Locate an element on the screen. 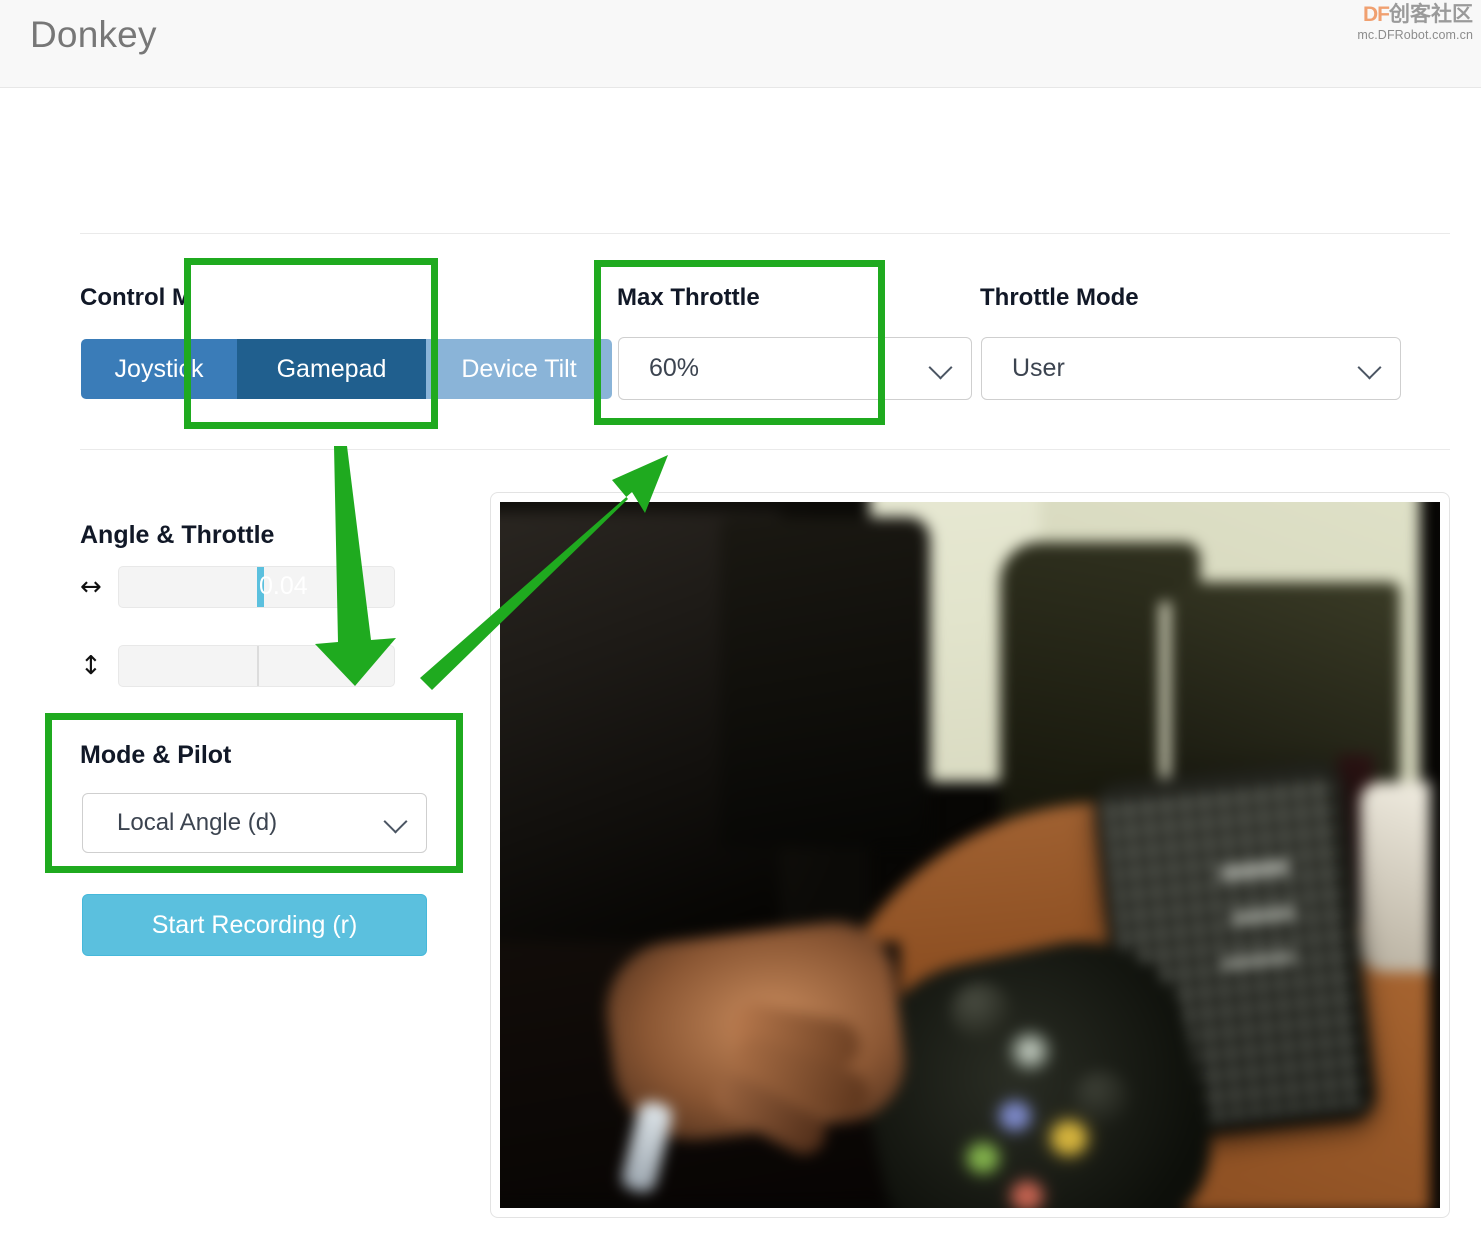 Image resolution: width=1481 pixels, height=1242 pixels. throttle-mode-label: Throttle Mode is located at coordinates (1059, 297).